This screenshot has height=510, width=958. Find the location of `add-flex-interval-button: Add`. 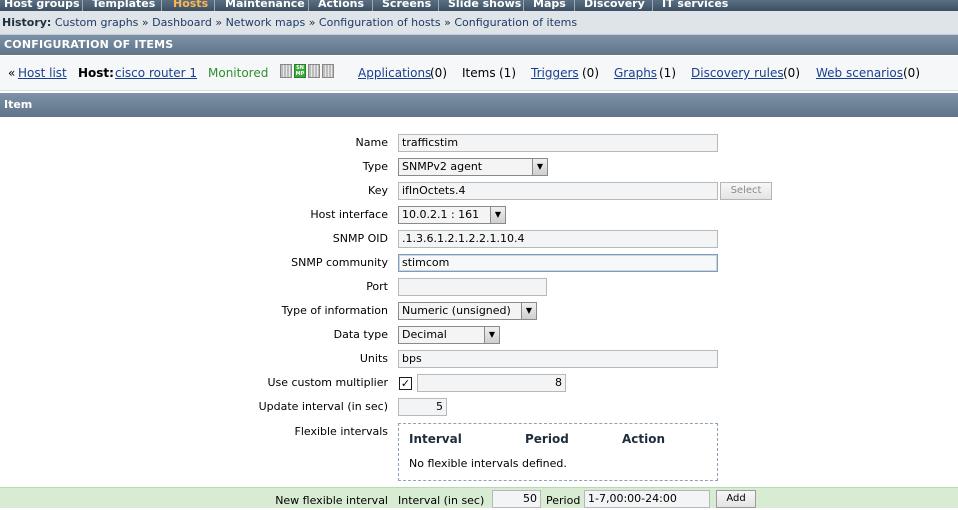

add-flex-interval-button: Add is located at coordinates (736, 499).